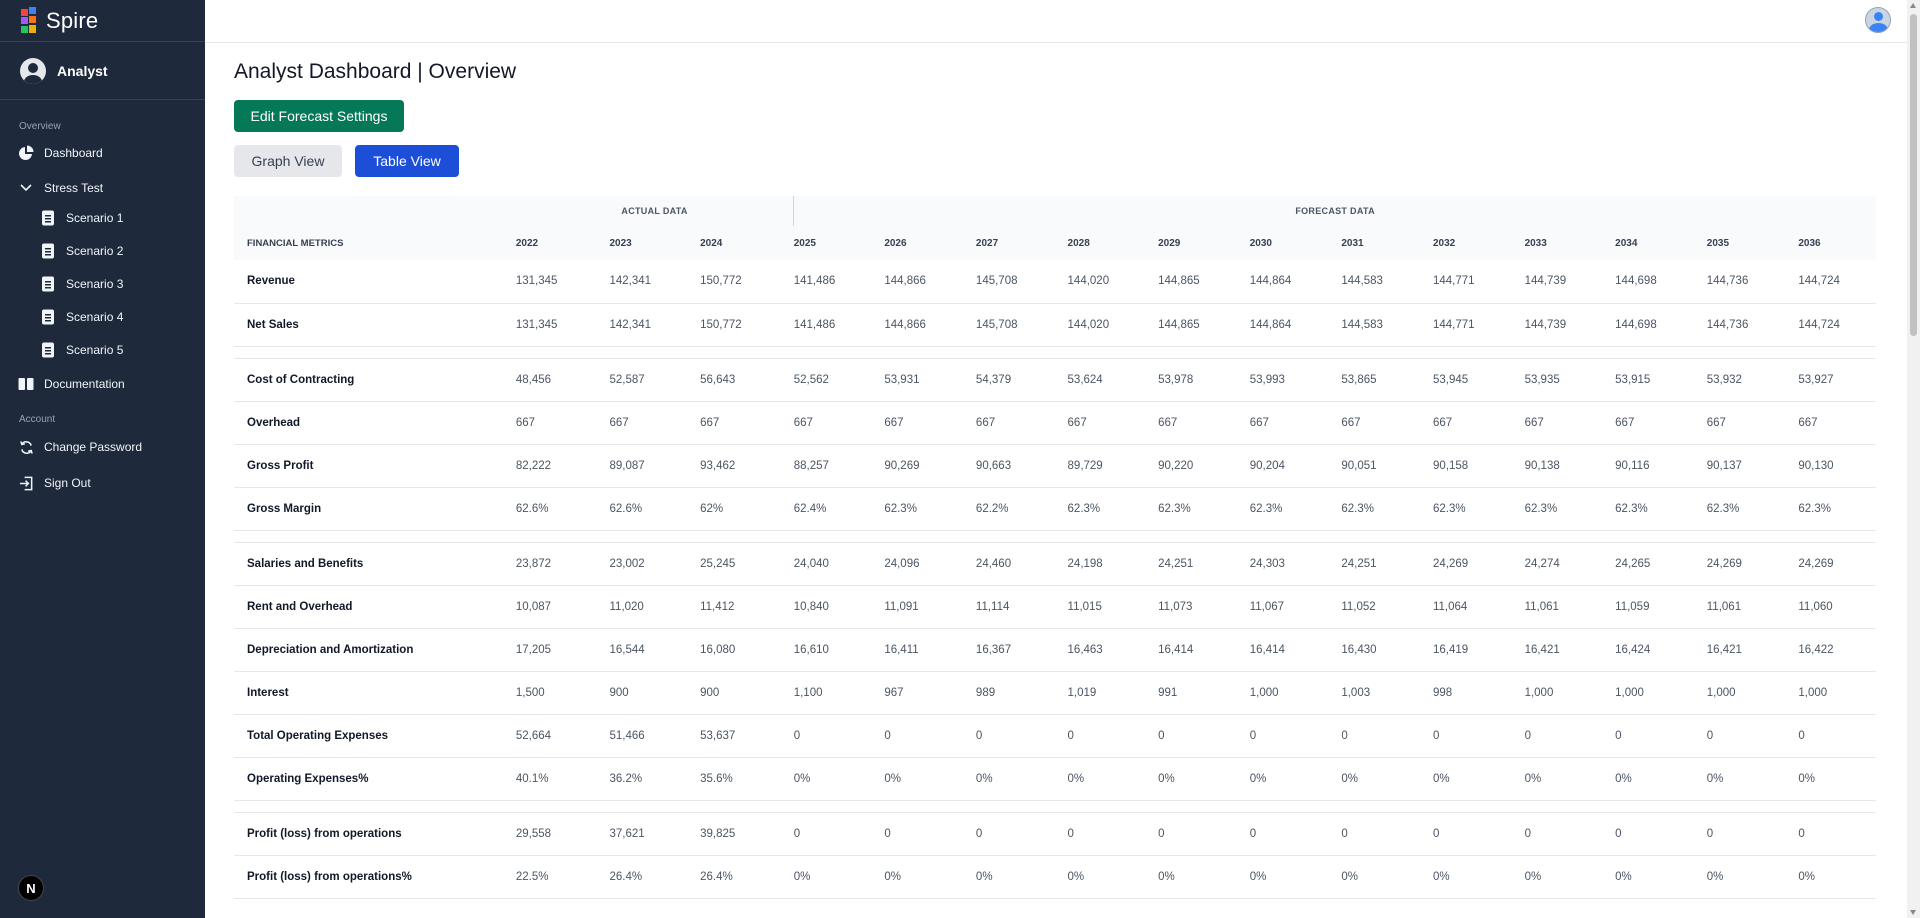 The width and height of the screenshot is (1920, 918). Describe the element at coordinates (1913, 912) in the screenshot. I see `scroll-down-arrow-icon` at that location.